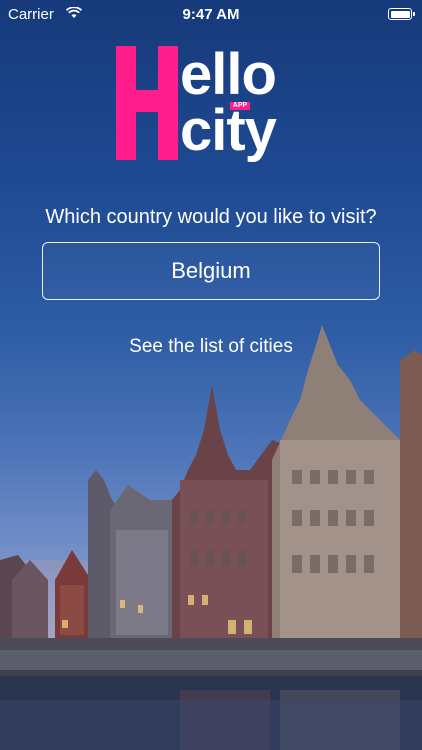  I want to click on logo-h-letter, so click(147, 103).